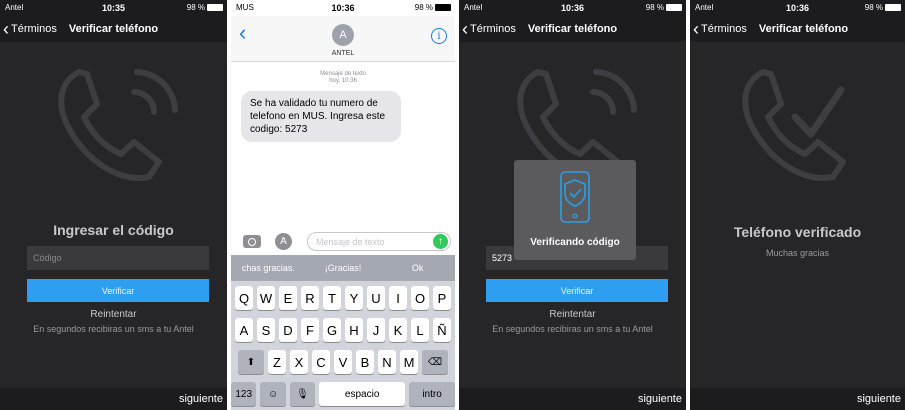 Image resolution: width=905 pixels, height=410 pixels. What do you see at coordinates (244, 298) in the screenshot?
I see `key-q: Q` at bounding box center [244, 298].